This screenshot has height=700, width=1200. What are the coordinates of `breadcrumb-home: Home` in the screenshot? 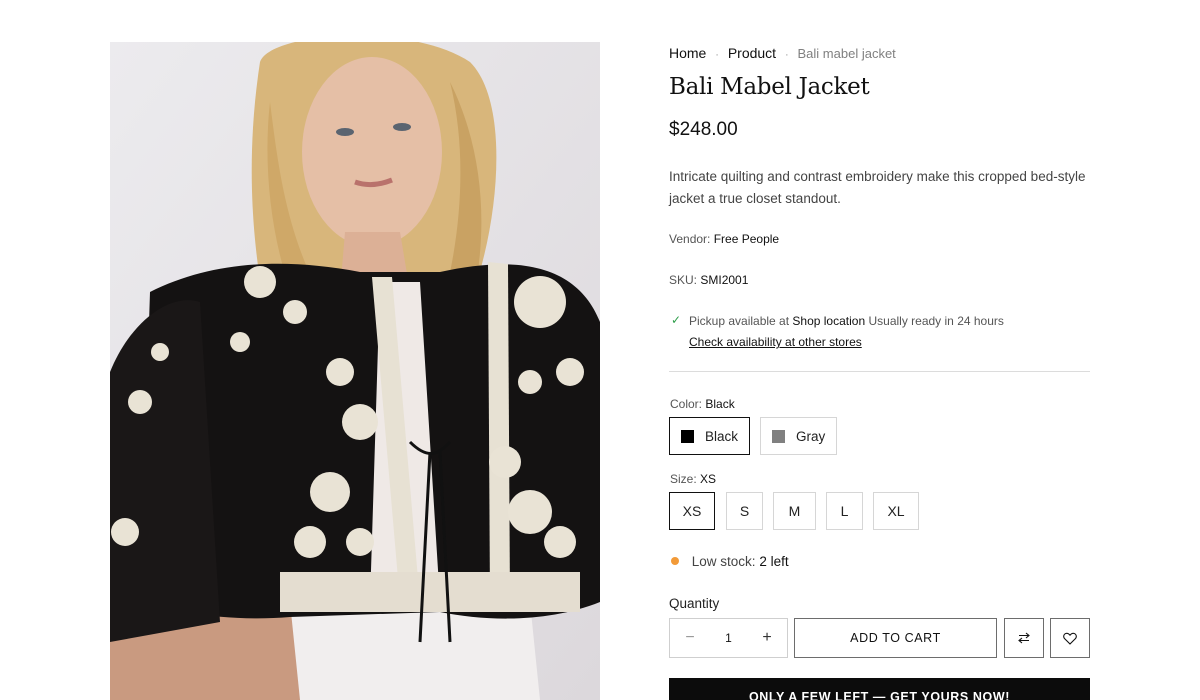 It's located at (687, 53).